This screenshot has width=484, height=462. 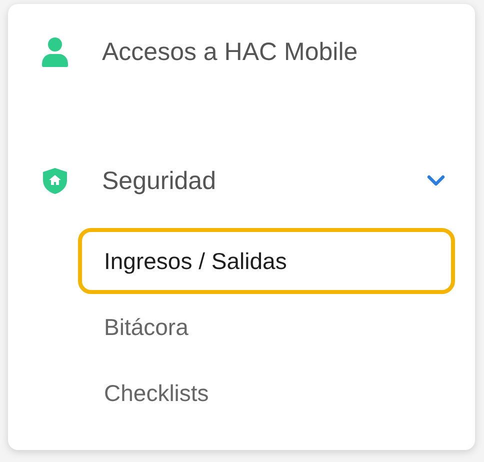 What do you see at coordinates (436, 181) in the screenshot?
I see `chevron-icon` at bounding box center [436, 181].